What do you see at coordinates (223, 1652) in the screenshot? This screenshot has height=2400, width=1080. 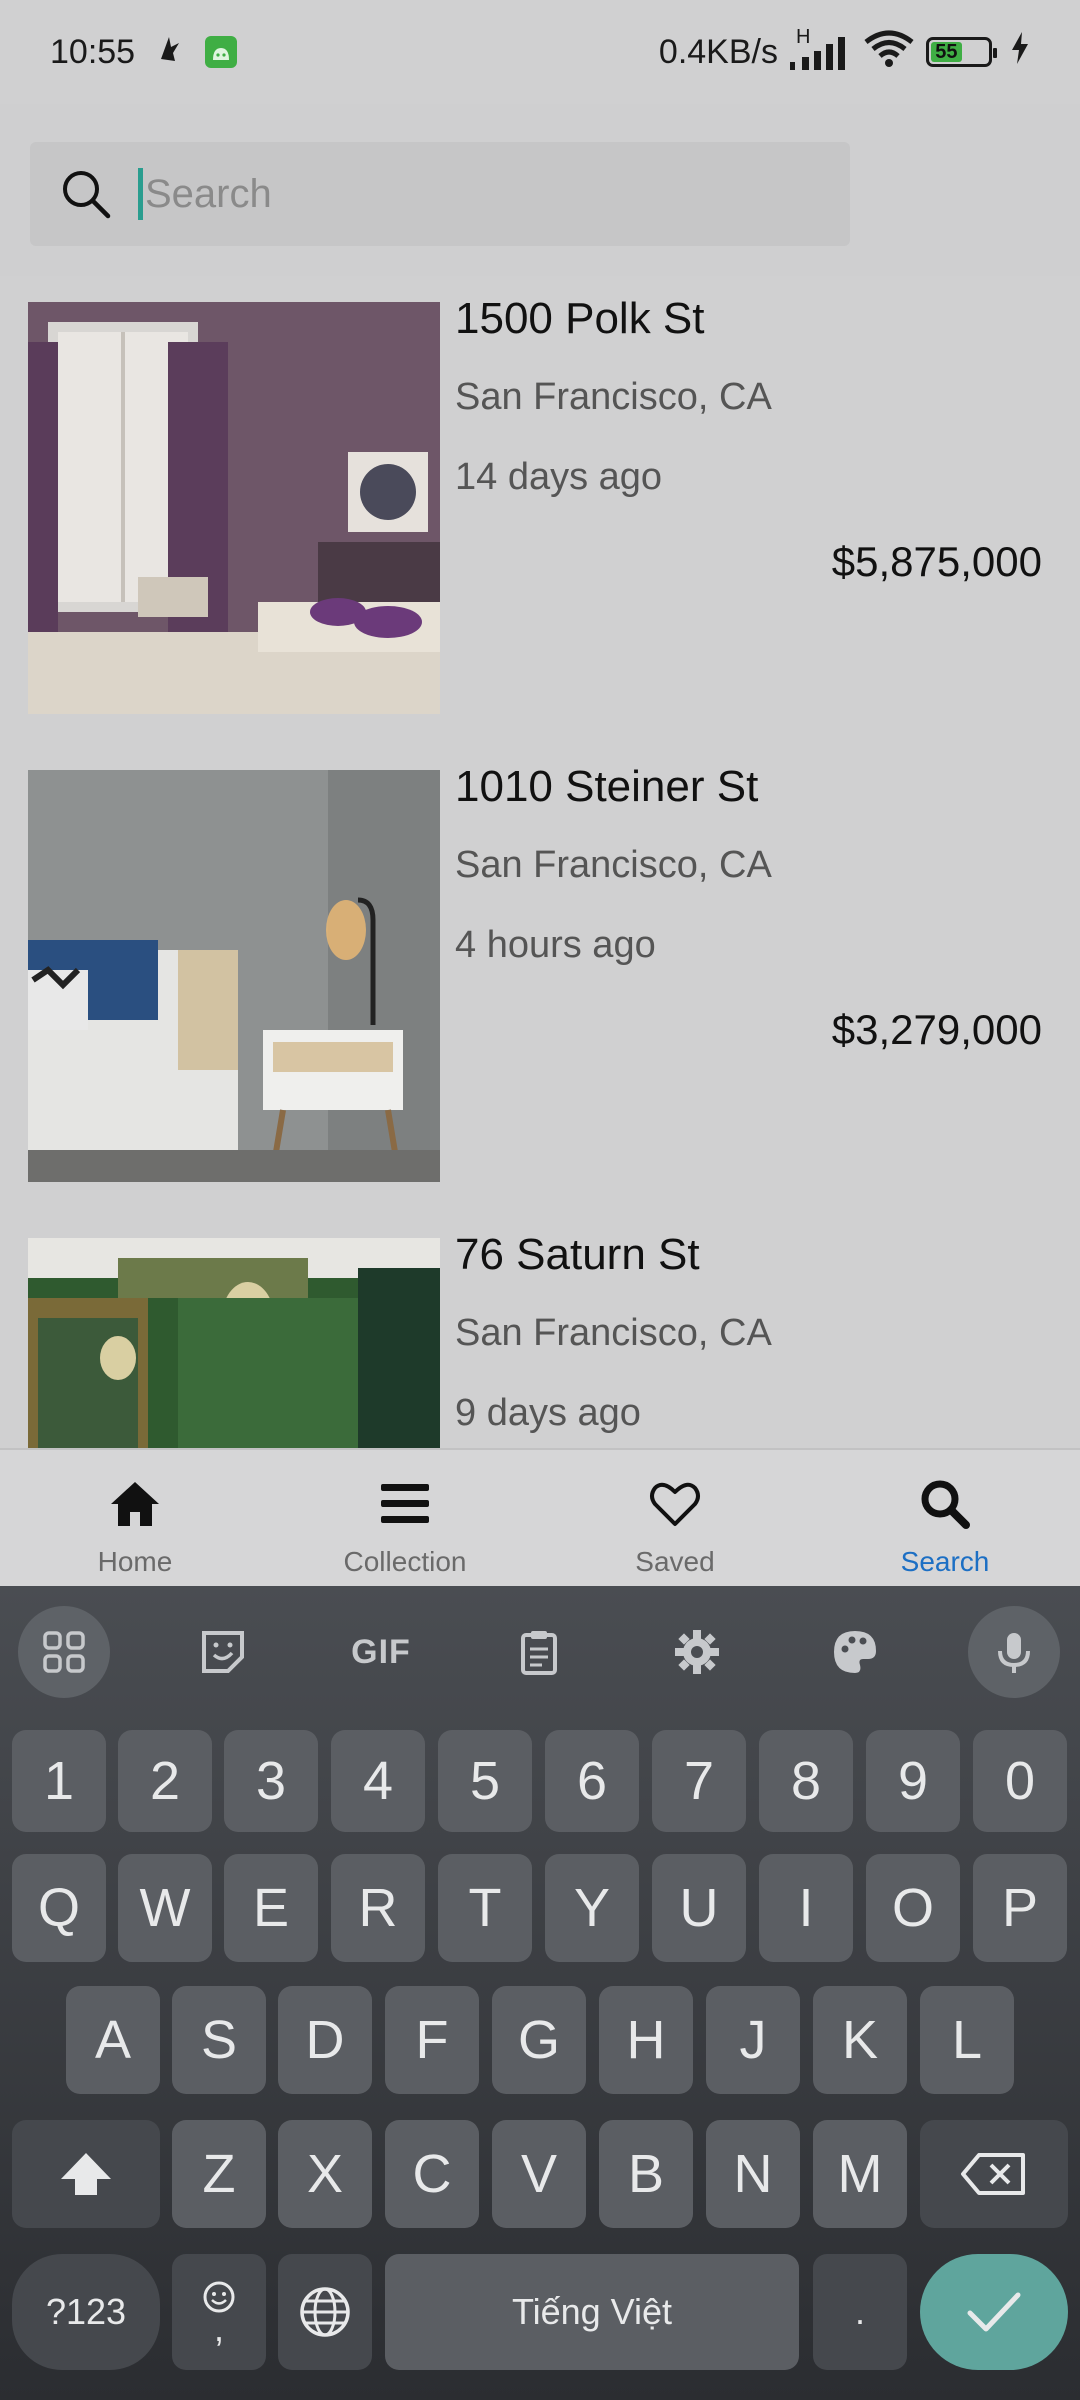 I see `sticker-icon` at bounding box center [223, 1652].